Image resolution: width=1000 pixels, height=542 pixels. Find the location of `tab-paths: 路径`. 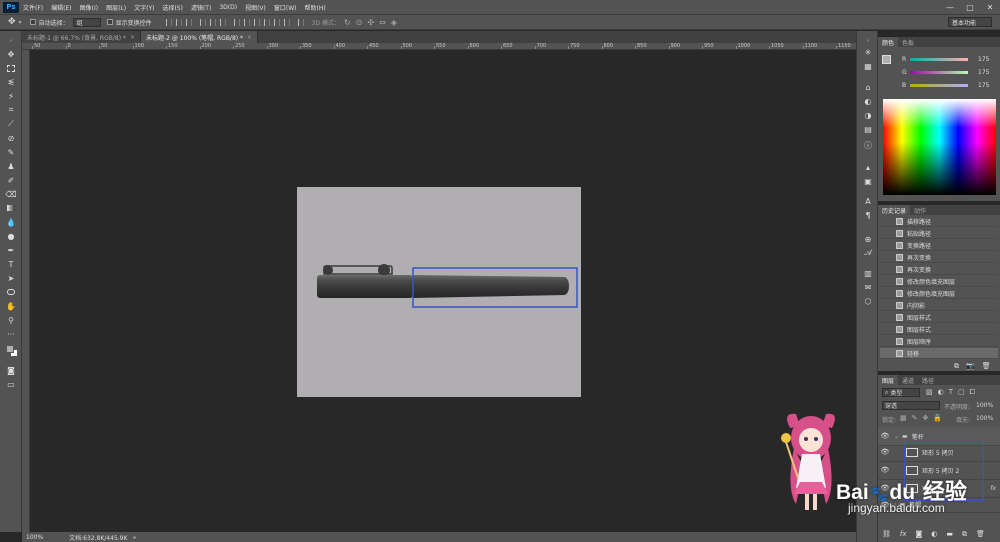

tab-paths: 路径 is located at coordinates (928, 380).